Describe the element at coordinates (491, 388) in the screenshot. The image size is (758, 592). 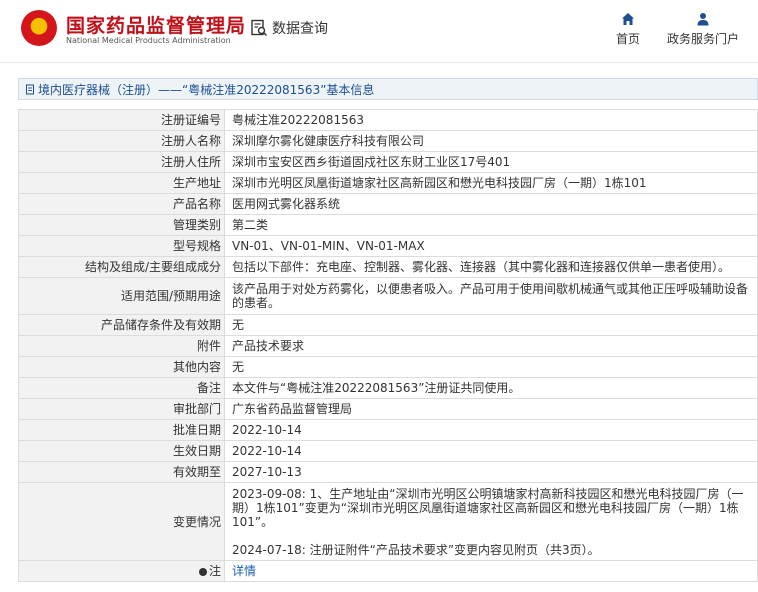
I see `field-value: 本文件与“粤械注准20222081563”注册证共同使用。` at that location.